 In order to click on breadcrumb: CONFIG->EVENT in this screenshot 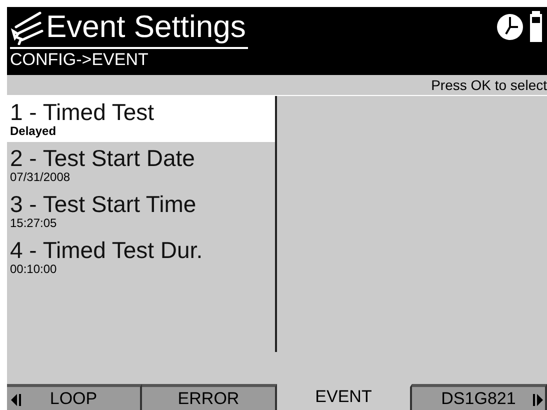, I will do `click(80, 60)`.